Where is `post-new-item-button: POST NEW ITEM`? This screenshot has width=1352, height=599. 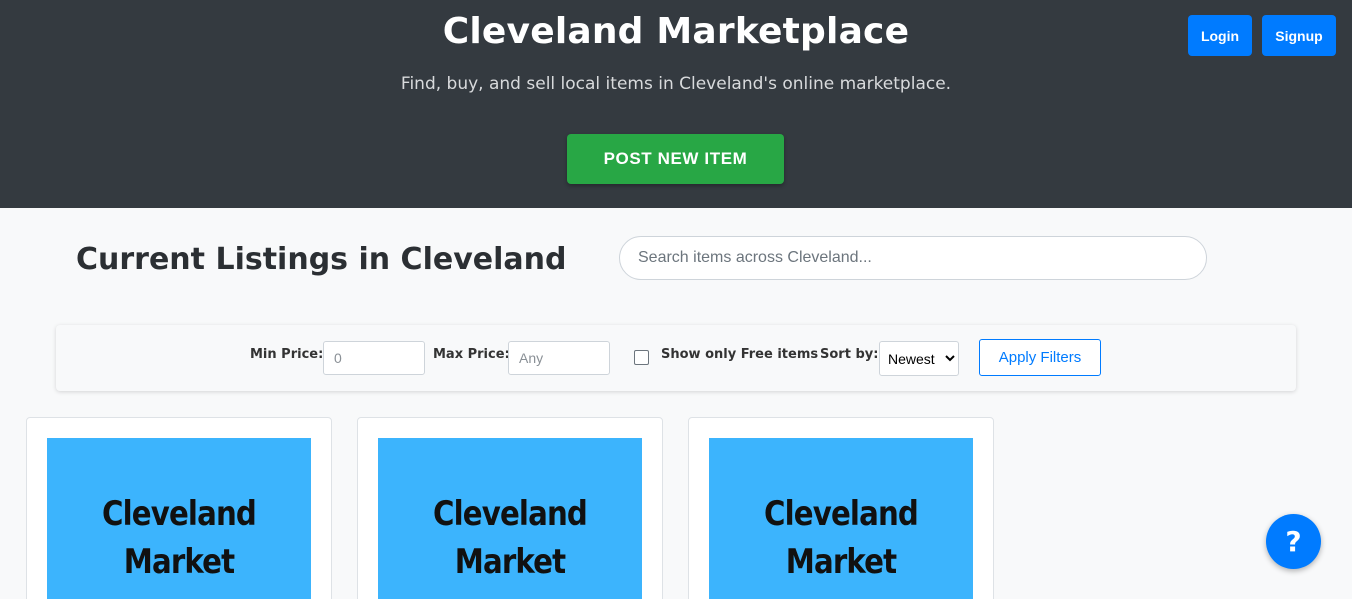
post-new-item-button: POST NEW ITEM is located at coordinates (675, 159).